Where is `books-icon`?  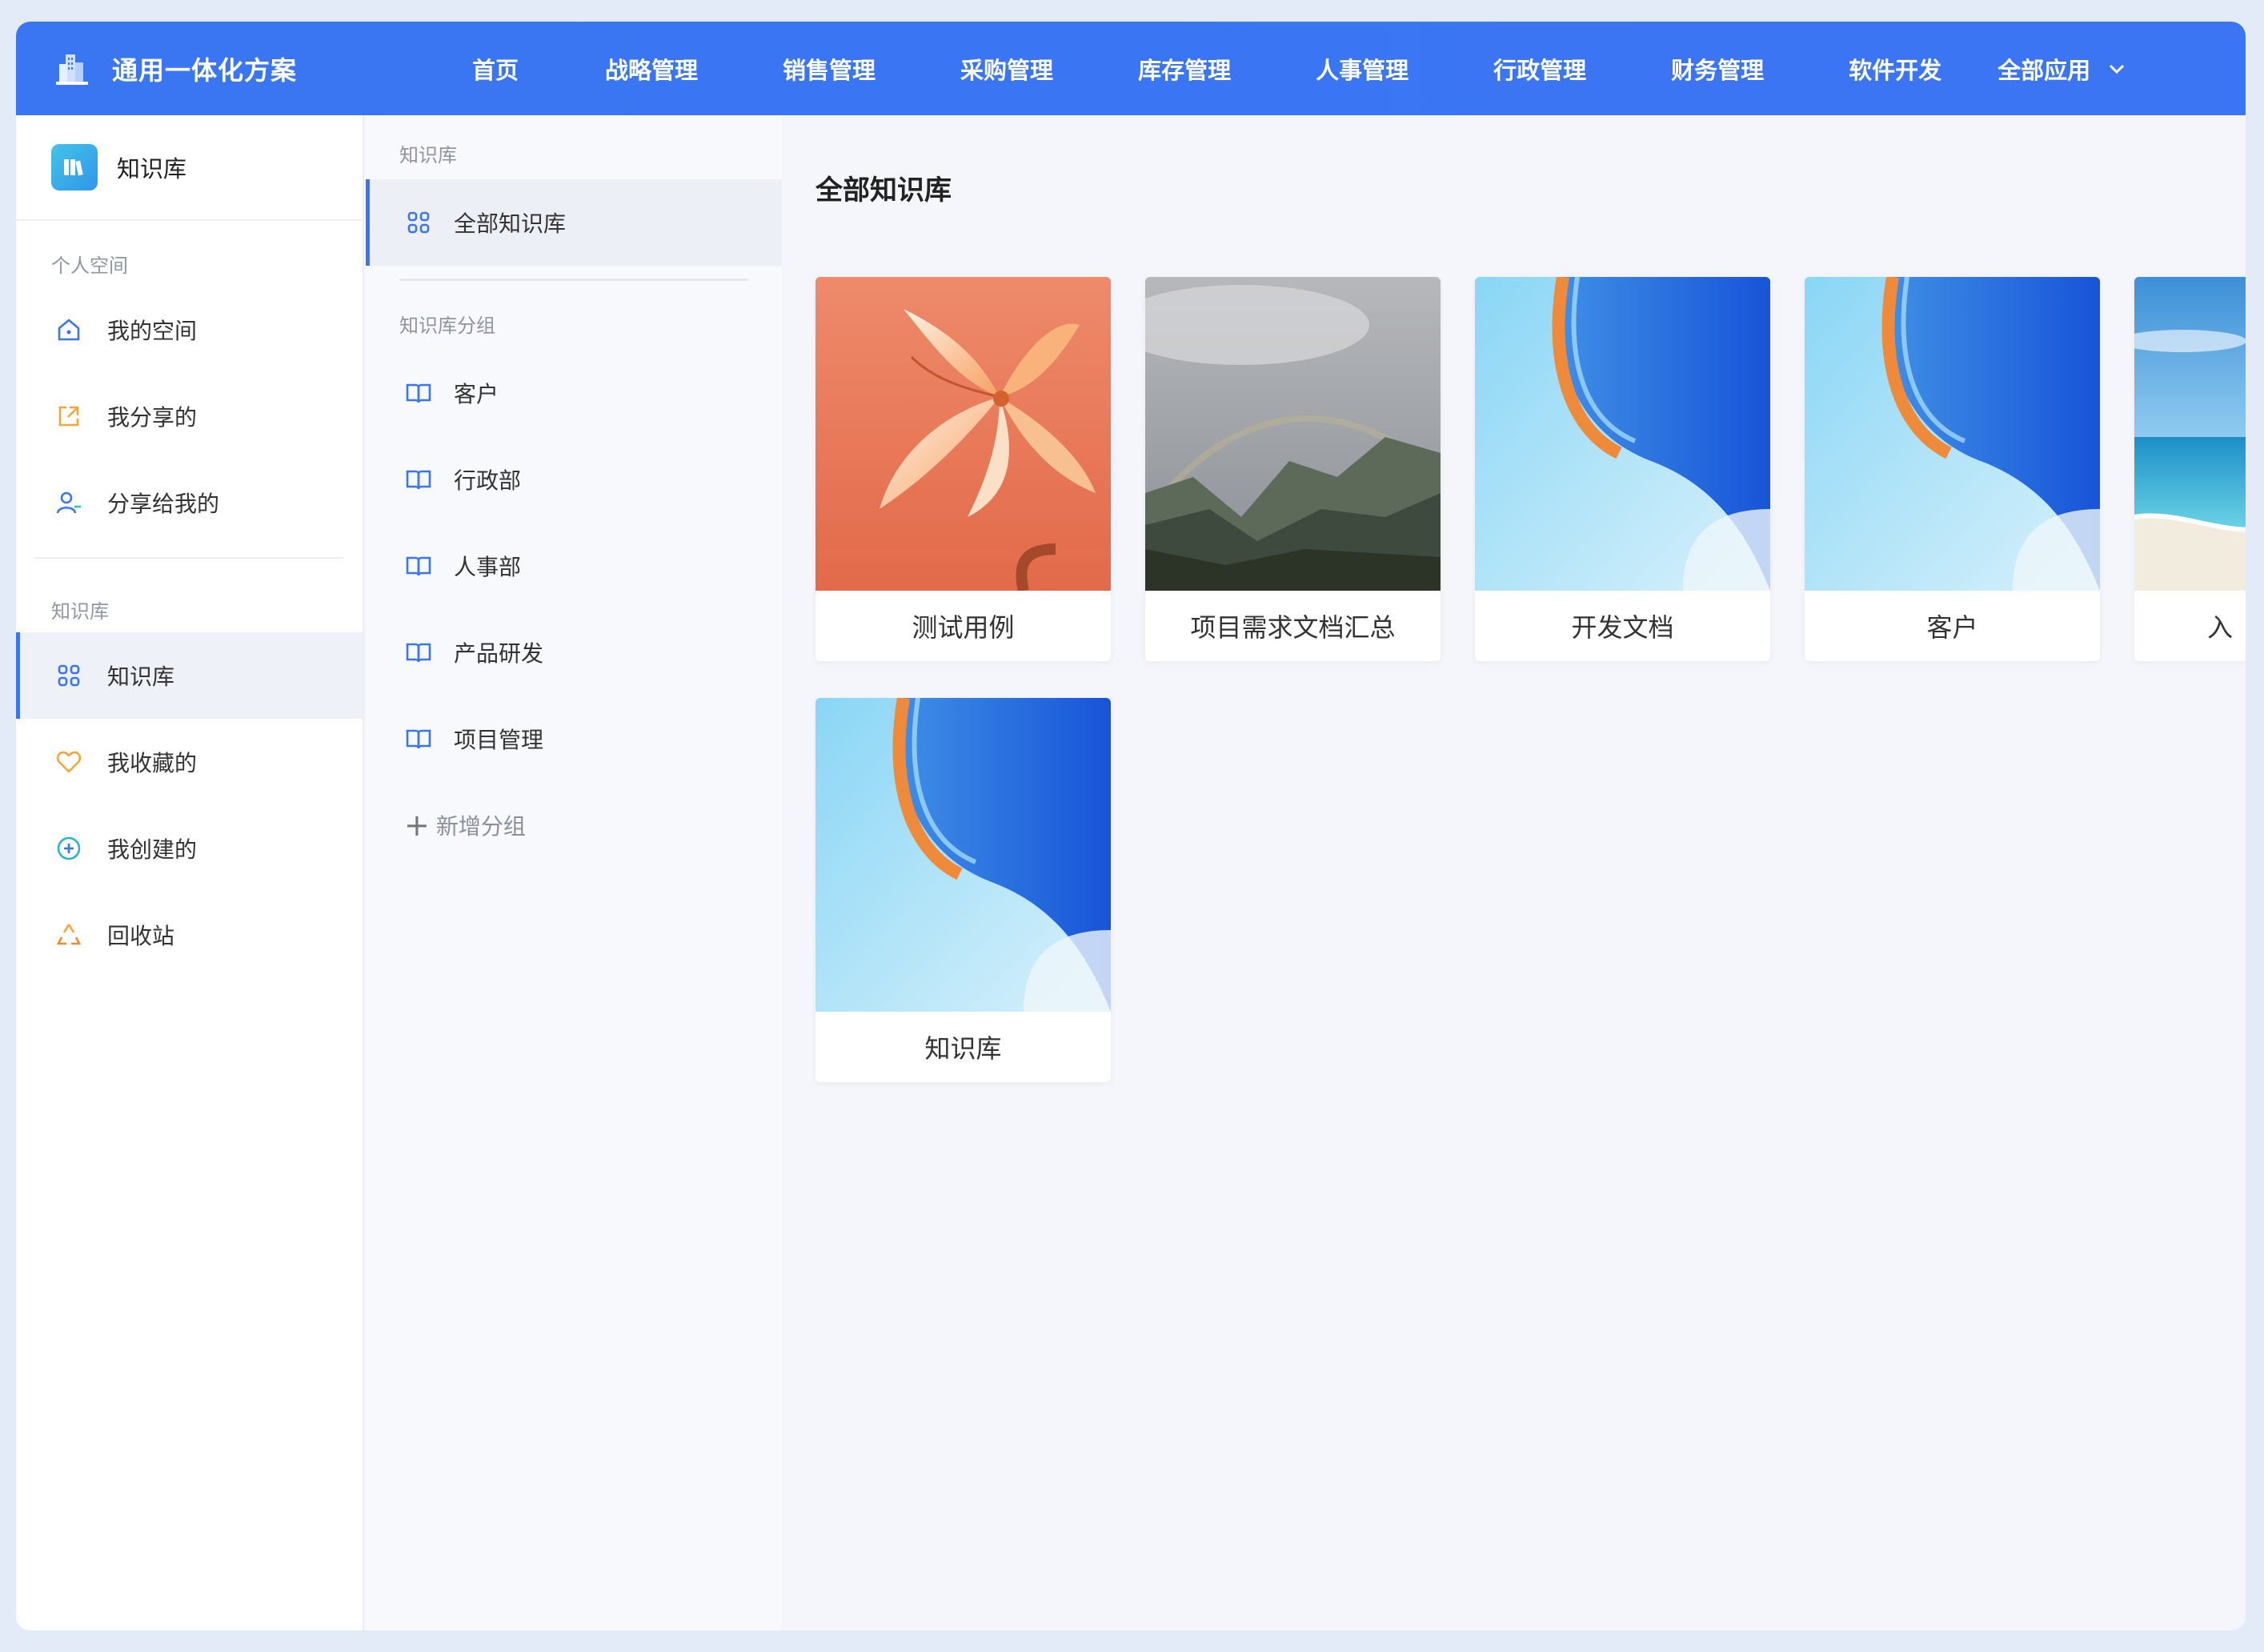
books-icon is located at coordinates (74, 167).